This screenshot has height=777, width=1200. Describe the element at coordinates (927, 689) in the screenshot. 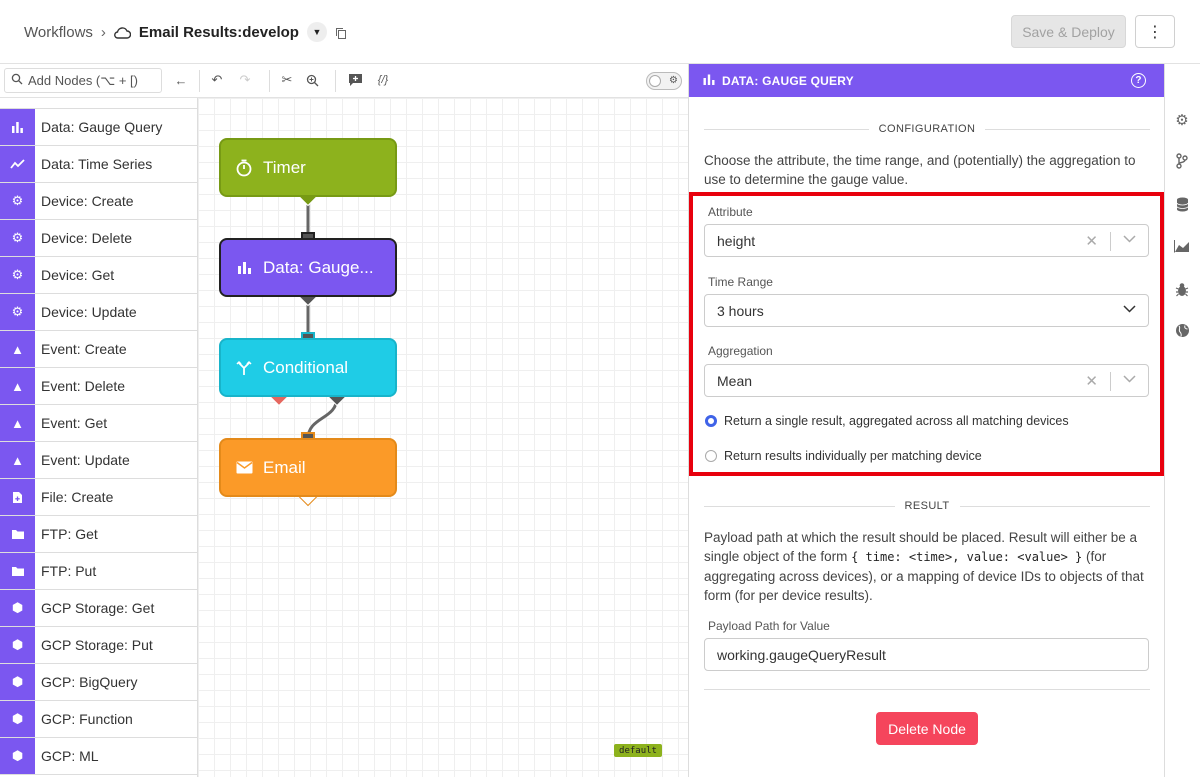

I see `divider` at that location.